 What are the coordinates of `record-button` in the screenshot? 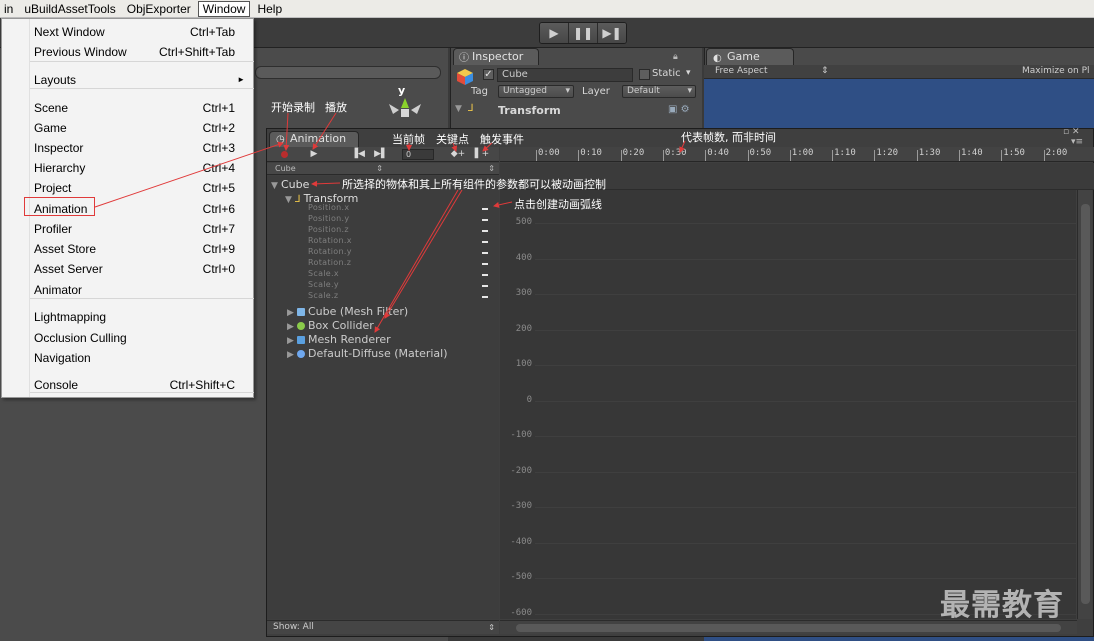 It's located at (284, 154).